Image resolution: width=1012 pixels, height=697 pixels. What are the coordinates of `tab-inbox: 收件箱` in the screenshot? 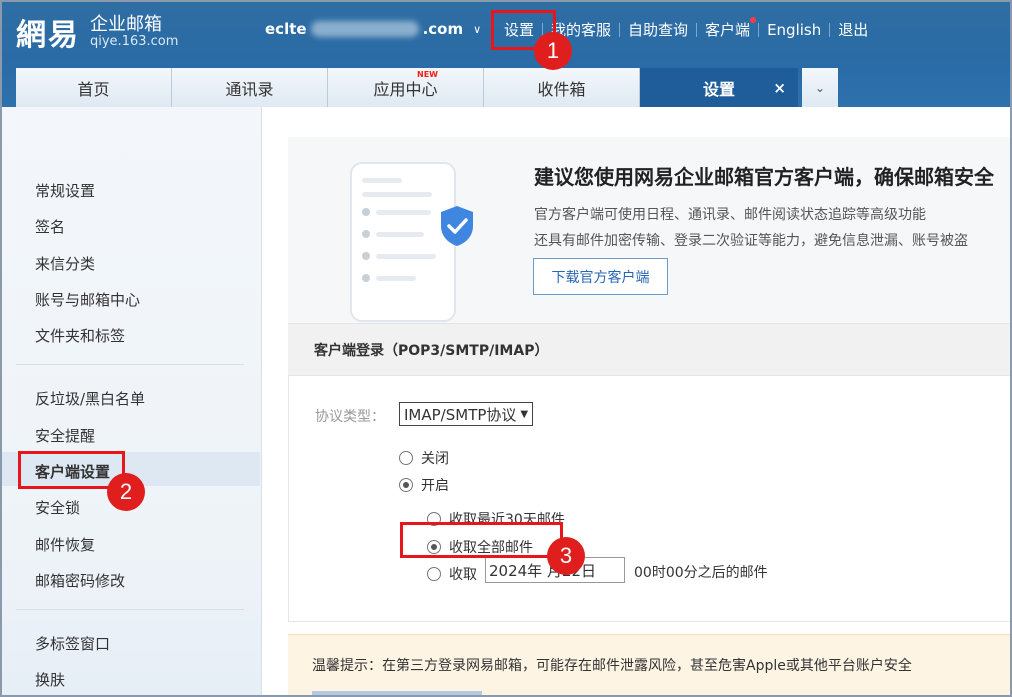 It's located at (562, 87).